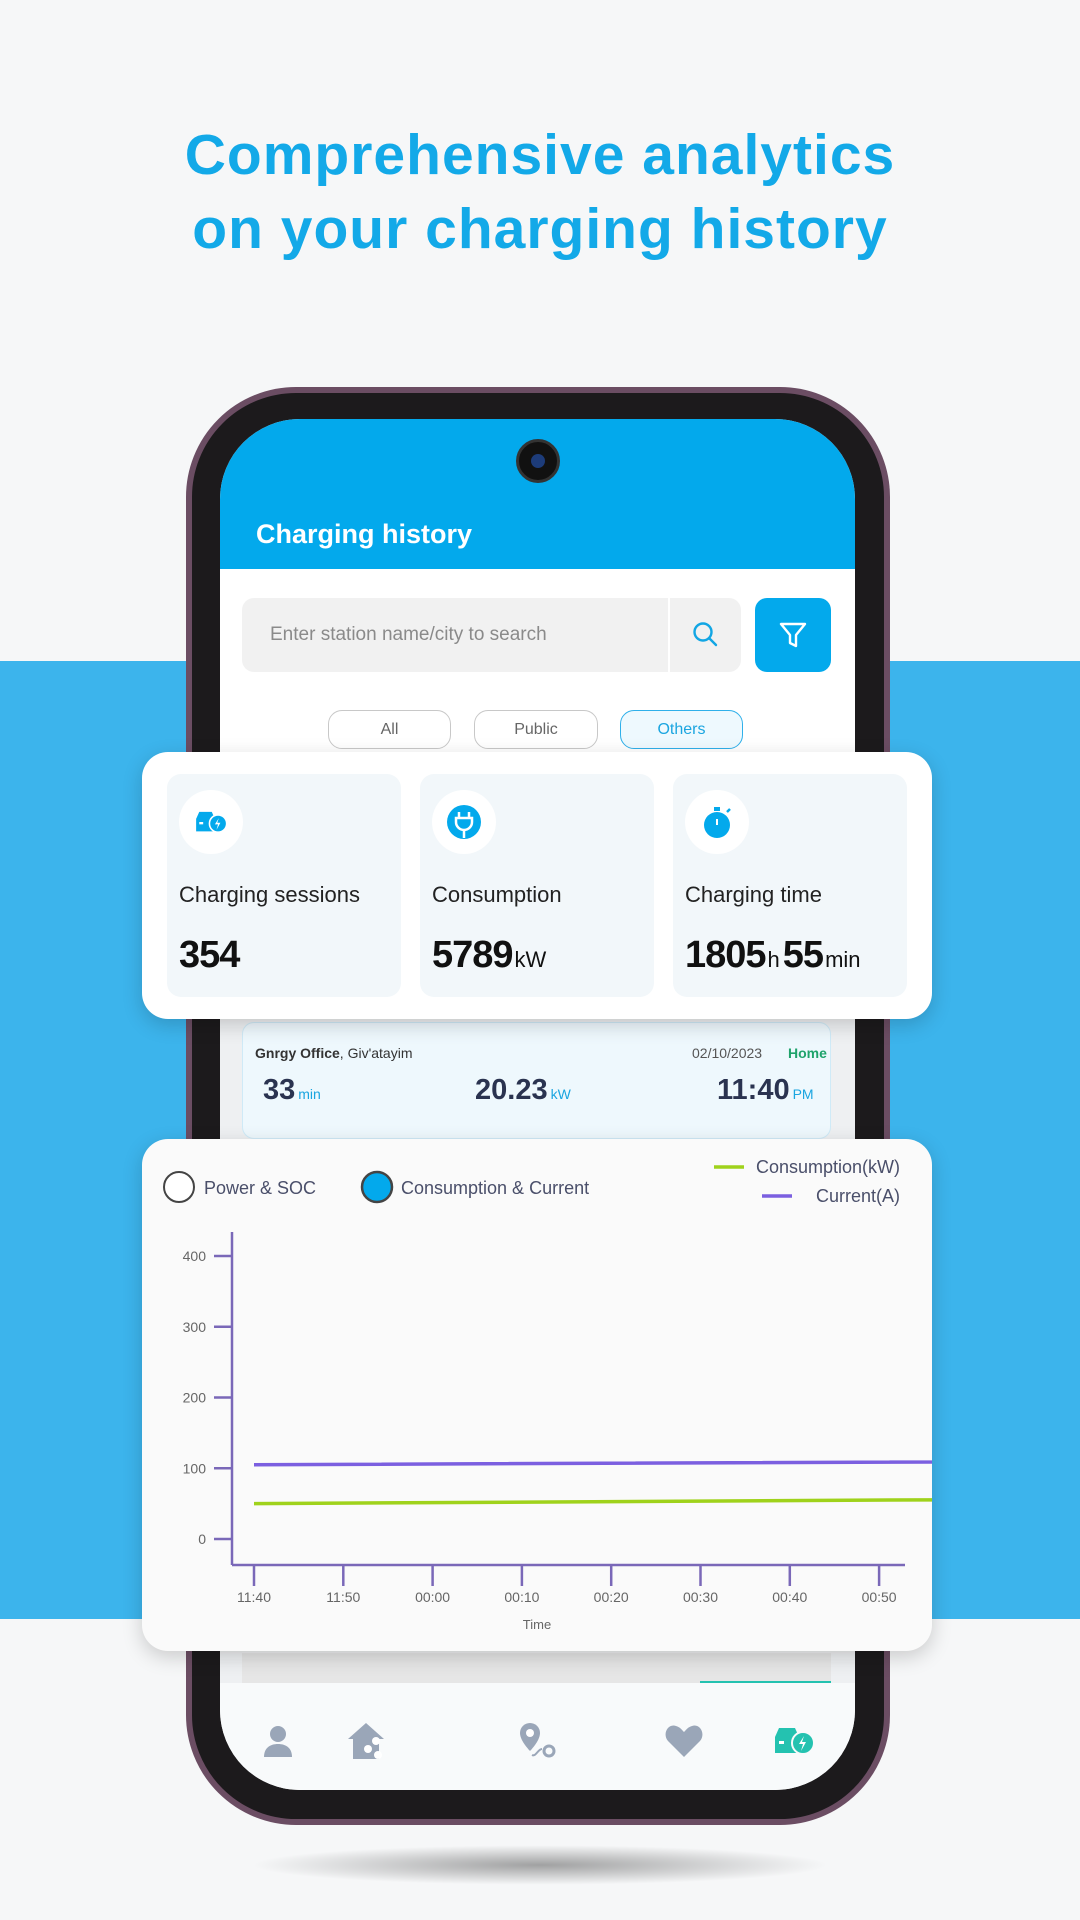 This screenshot has height=1920, width=1080. I want to click on energy-unit: kW, so click(560, 1094).